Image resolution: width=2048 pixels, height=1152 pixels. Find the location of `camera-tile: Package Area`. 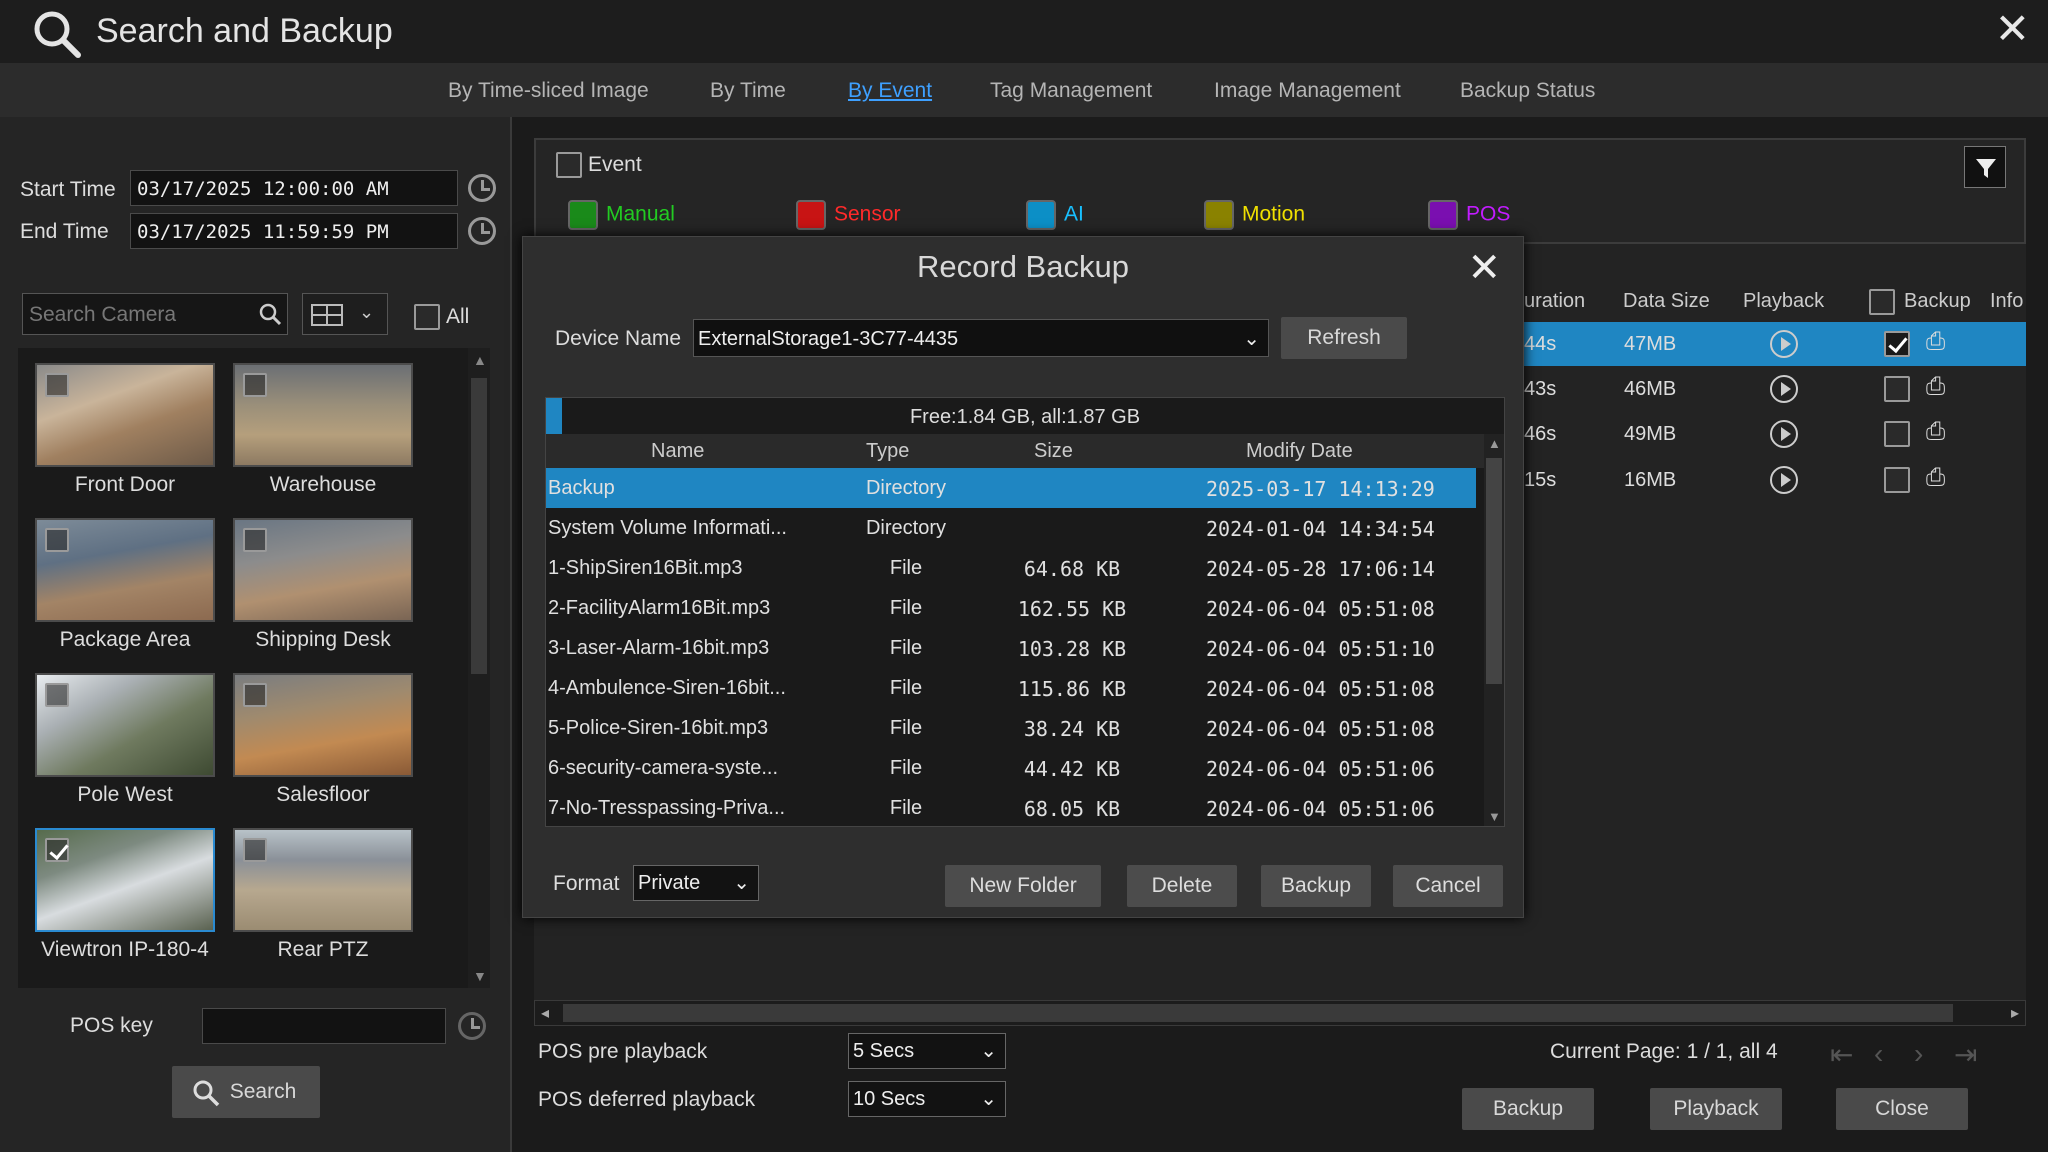

camera-tile: Package Area is located at coordinates (125, 585).